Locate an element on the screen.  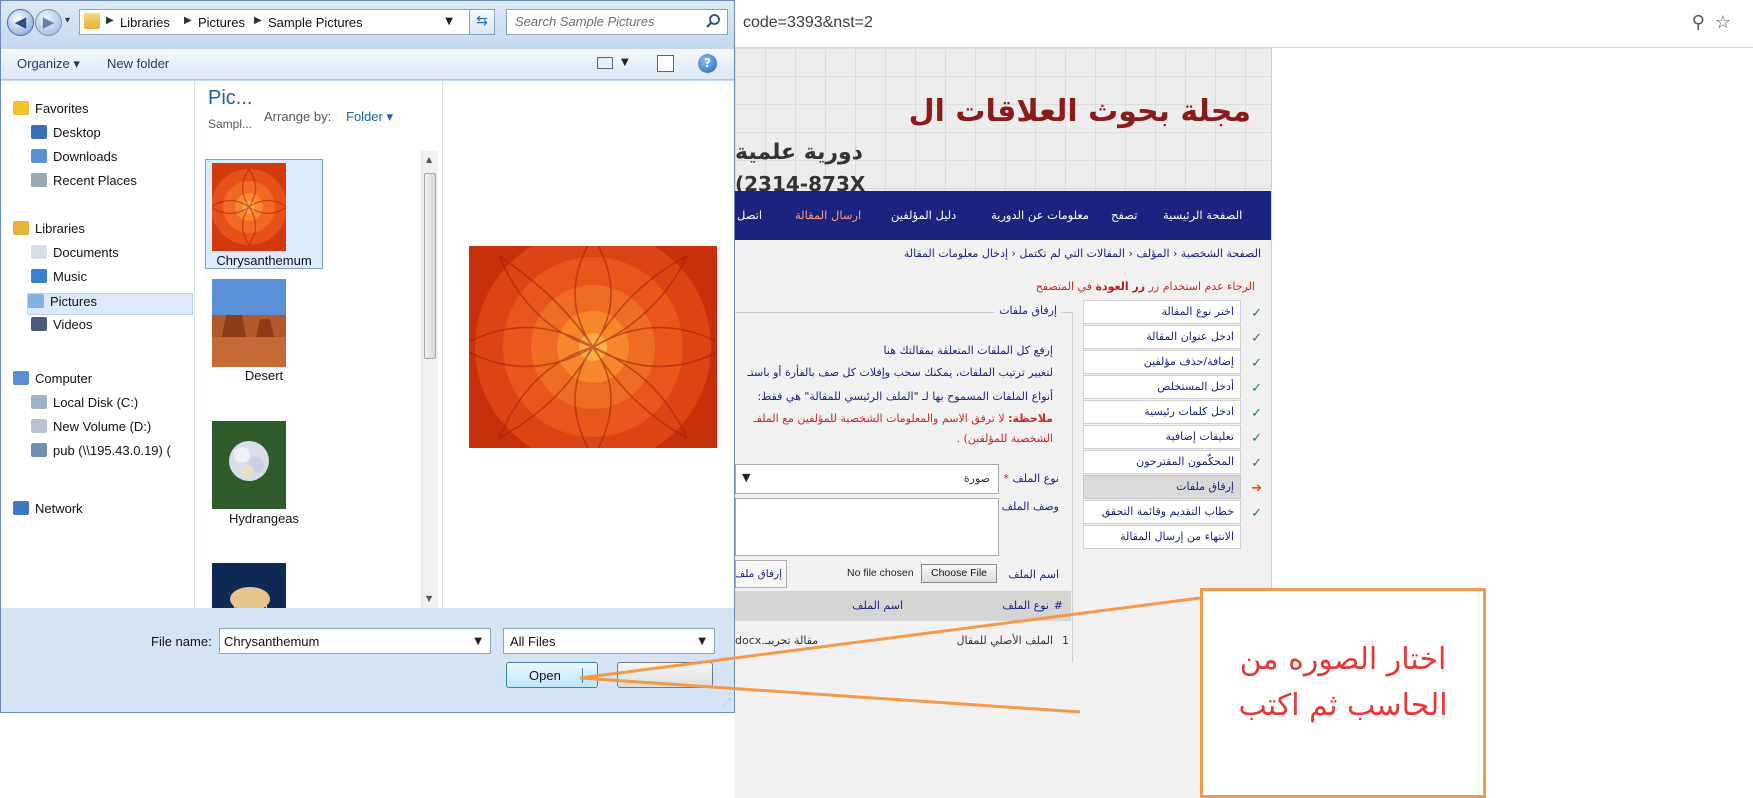
submission-step: تعليقات إضافية ✓ is located at coordinates (1172, 437).